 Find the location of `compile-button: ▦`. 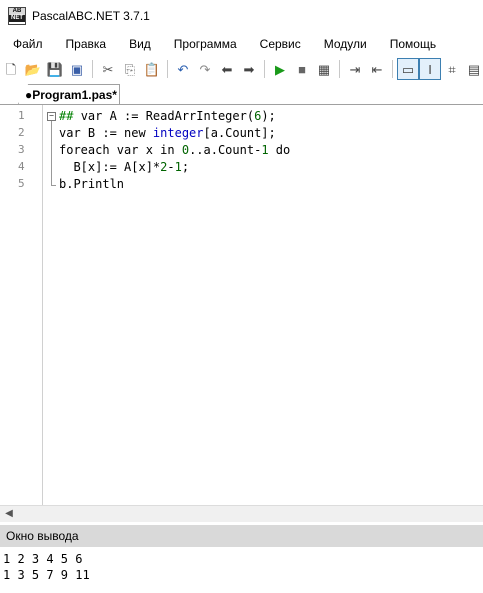

compile-button: ▦ is located at coordinates (324, 69).